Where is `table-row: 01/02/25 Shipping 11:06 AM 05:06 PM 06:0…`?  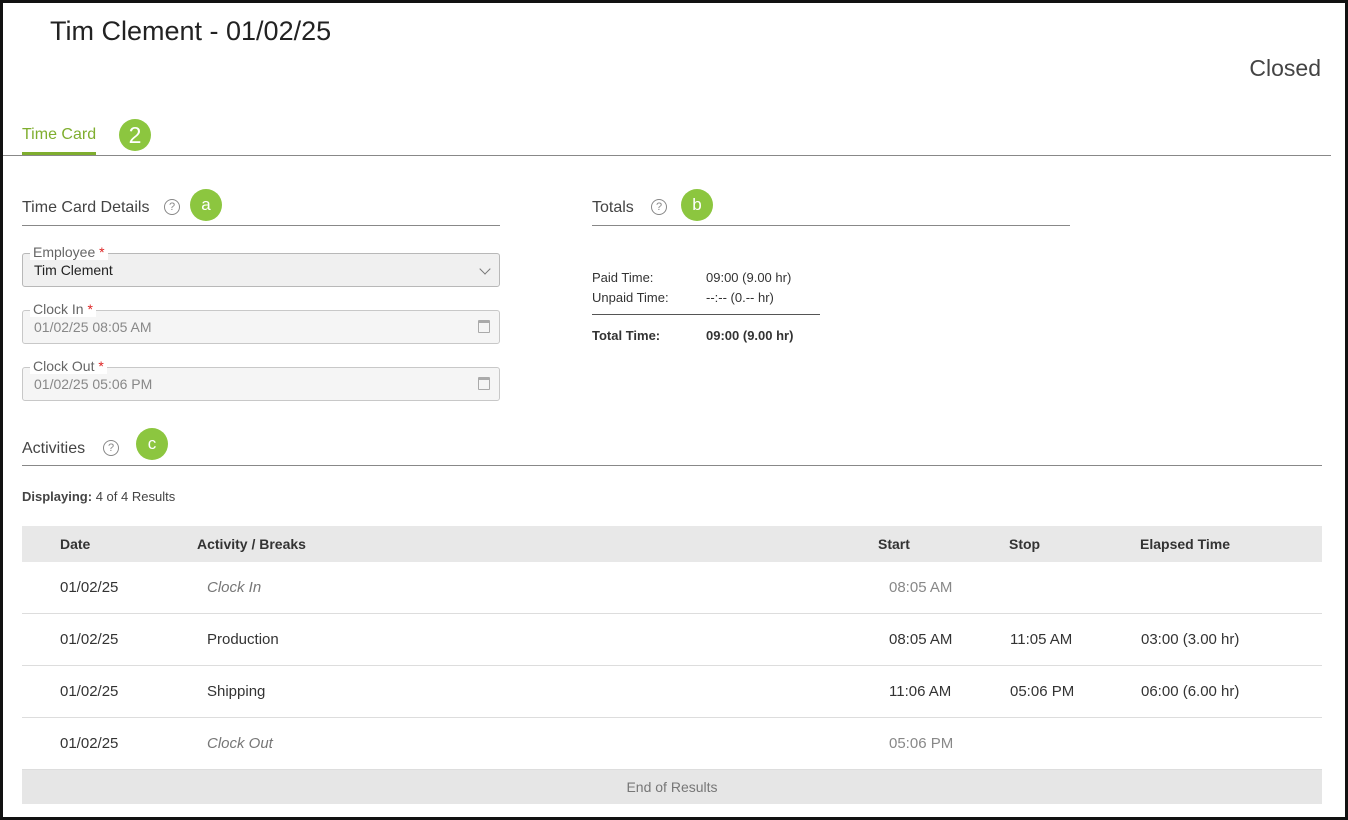 table-row: 01/02/25 Shipping 11:06 AM 05:06 PM 06:0… is located at coordinates (672, 692).